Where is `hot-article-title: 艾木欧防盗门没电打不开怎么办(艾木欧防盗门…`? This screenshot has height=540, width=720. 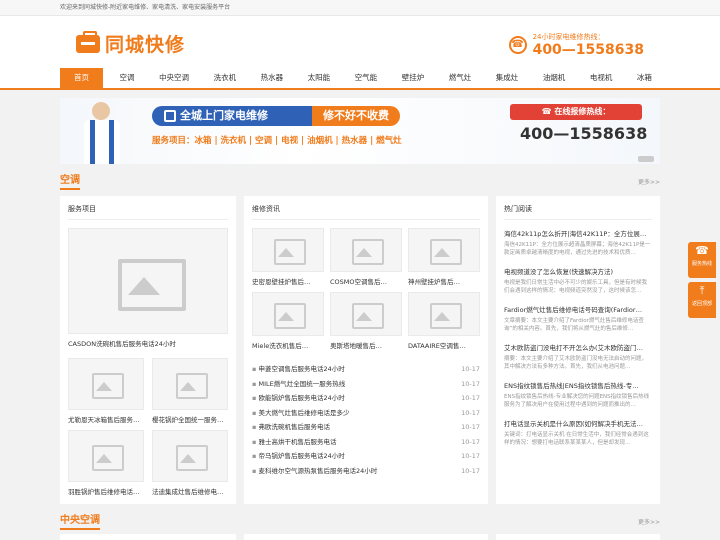 hot-article-title: 艾木欧防盗门没电打不开怎么办(艾木欧防盗门… is located at coordinates (574, 348).